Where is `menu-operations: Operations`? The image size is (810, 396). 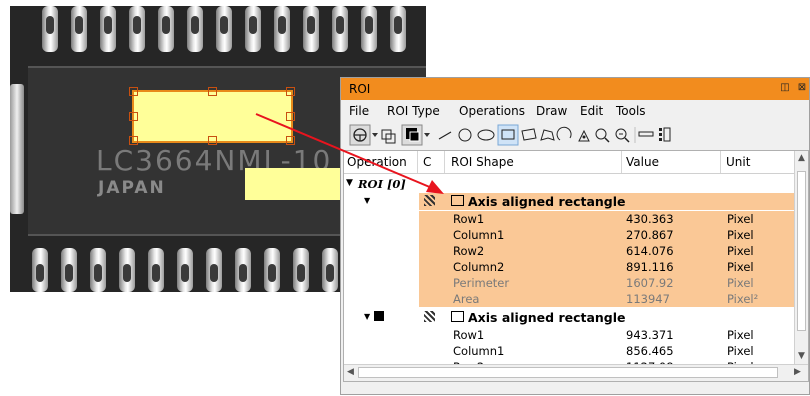
menu-operations: Operations is located at coordinates (492, 111).